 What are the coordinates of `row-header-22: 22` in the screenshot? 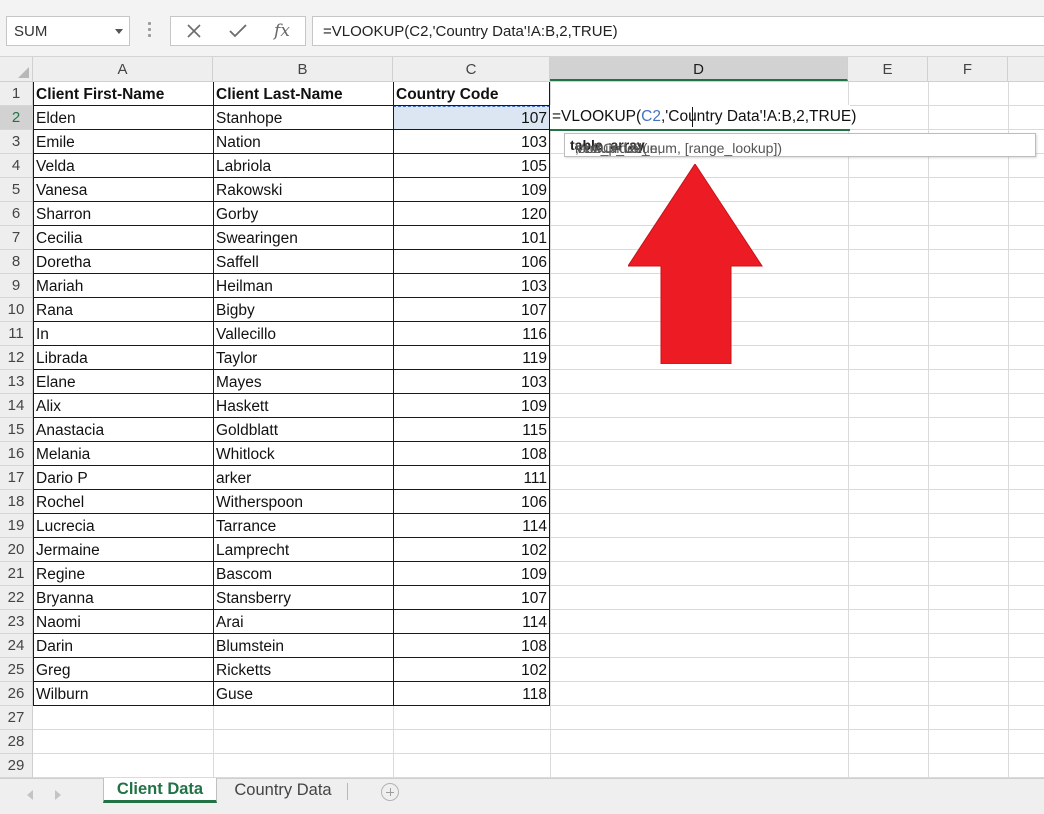 It's located at (16, 598).